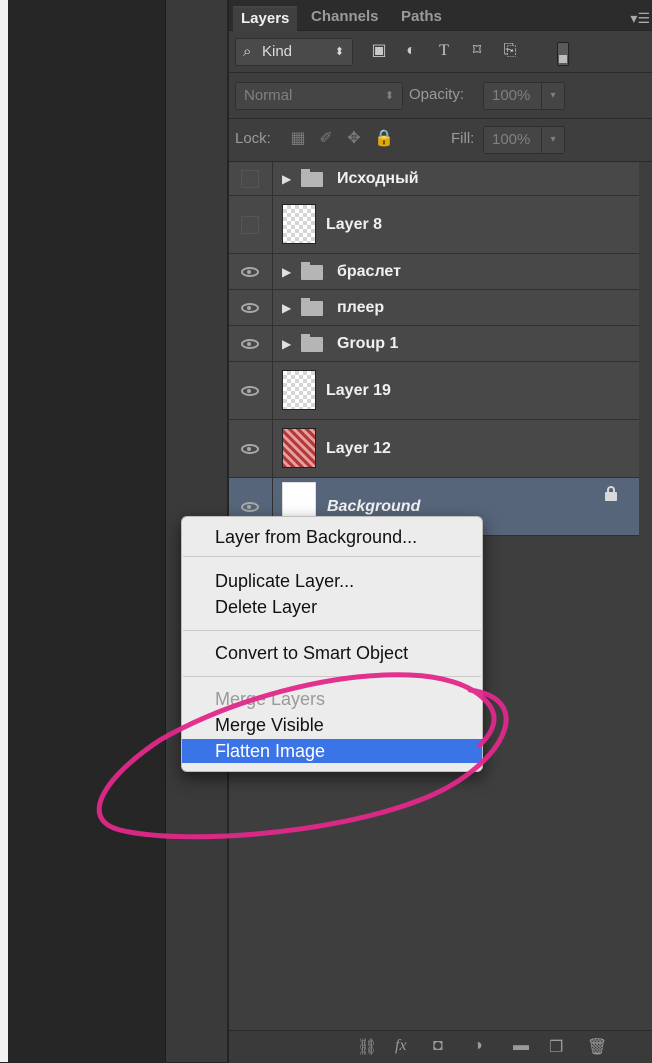 This screenshot has width=652, height=1063. What do you see at coordinates (298, 139) in the screenshot?
I see `lock-transparent-pixels-icon: ▦` at bounding box center [298, 139].